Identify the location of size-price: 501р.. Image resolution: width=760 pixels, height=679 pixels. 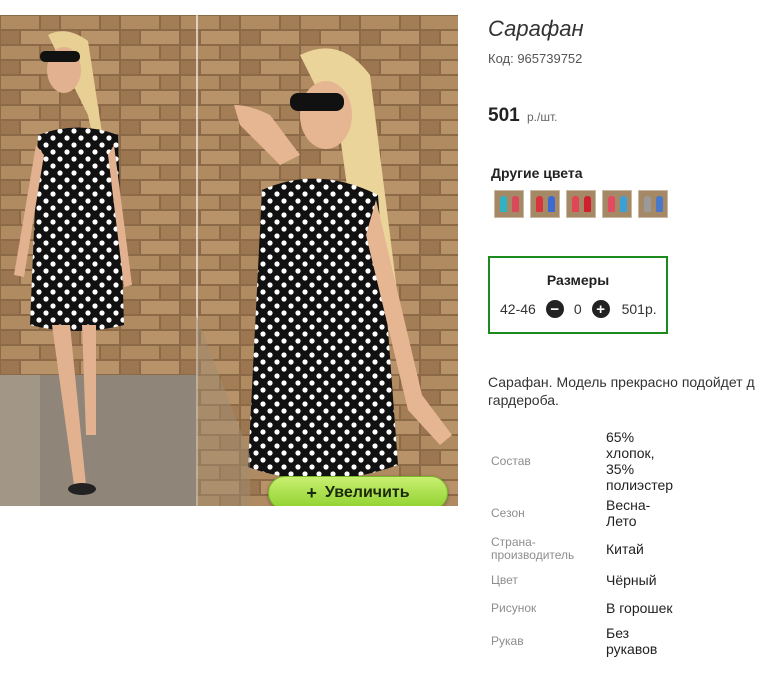
(639, 309).